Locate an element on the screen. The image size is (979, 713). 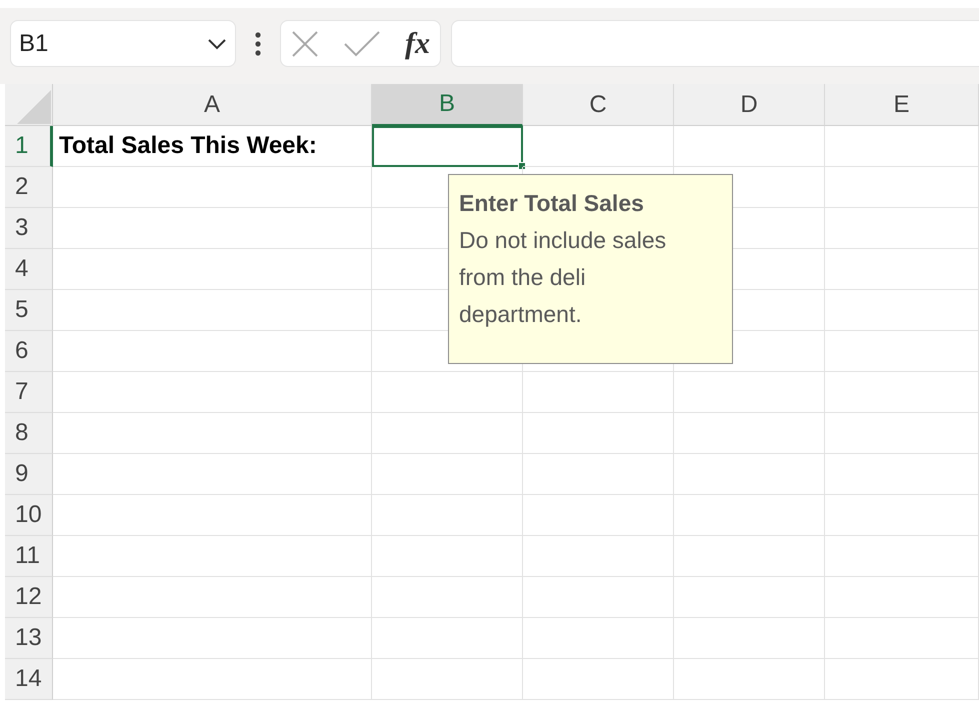
column-header: D is located at coordinates (749, 105).